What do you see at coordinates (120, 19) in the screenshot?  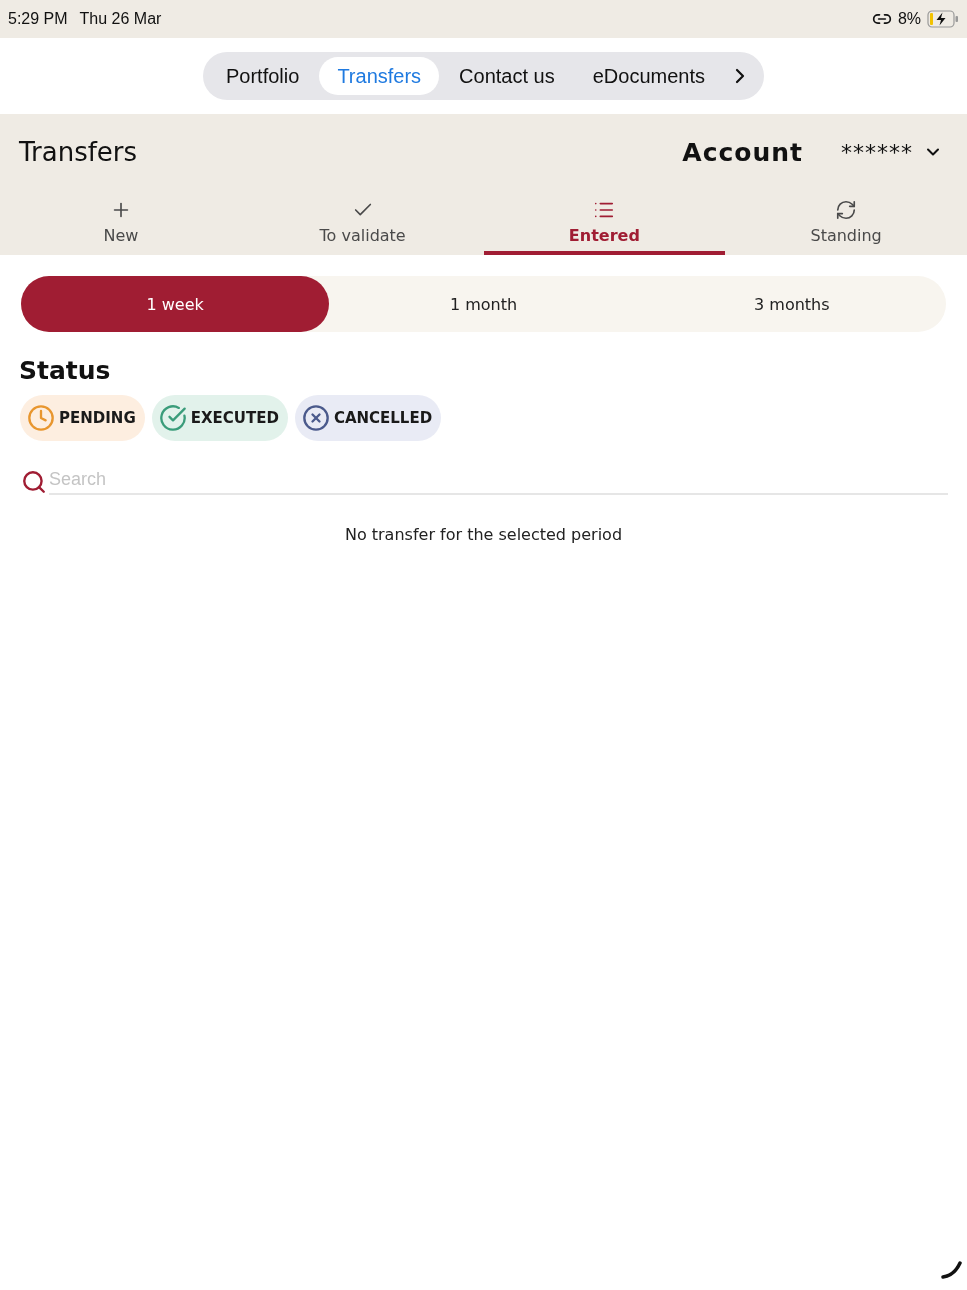 I see `status-date: Thu 26 Mar` at bounding box center [120, 19].